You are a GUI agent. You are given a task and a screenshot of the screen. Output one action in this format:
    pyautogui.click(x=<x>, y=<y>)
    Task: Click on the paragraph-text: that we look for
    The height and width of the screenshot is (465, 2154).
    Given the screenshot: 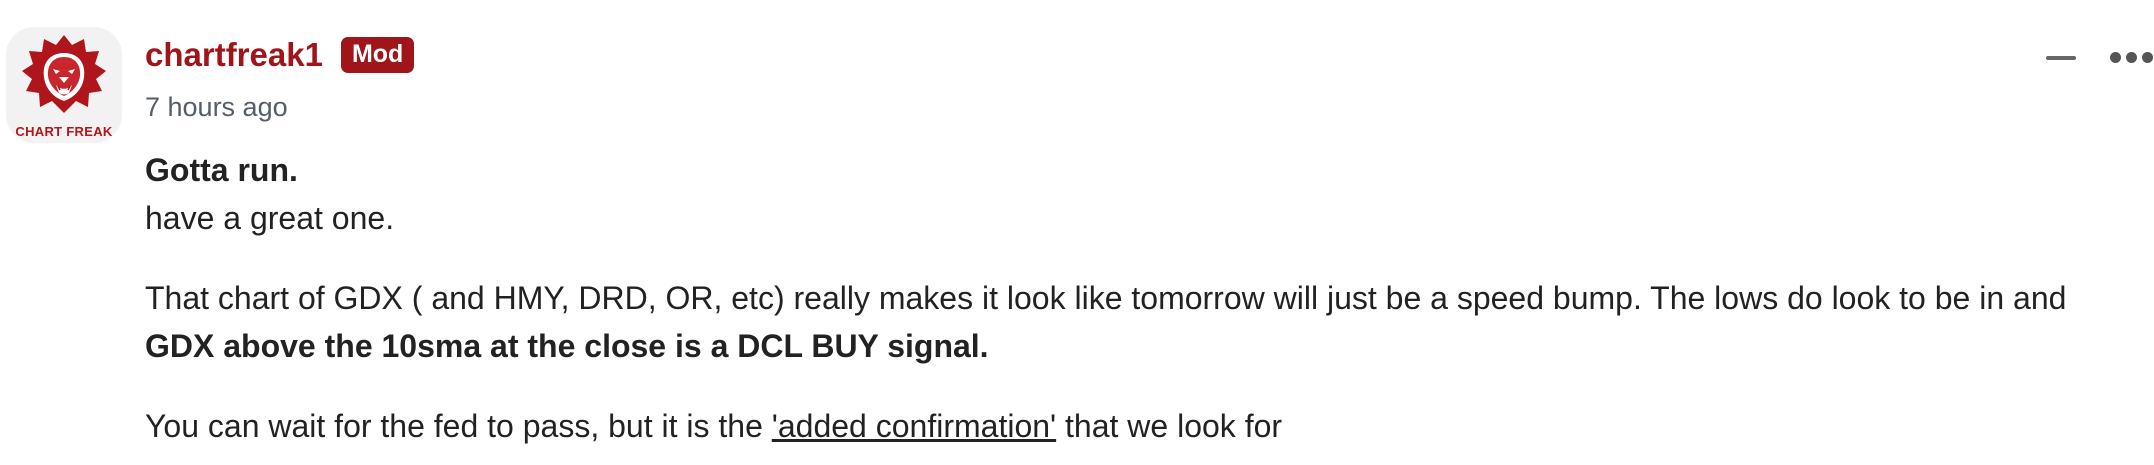 What is the action you would take?
    pyautogui.click(x=1169, y=426)
    